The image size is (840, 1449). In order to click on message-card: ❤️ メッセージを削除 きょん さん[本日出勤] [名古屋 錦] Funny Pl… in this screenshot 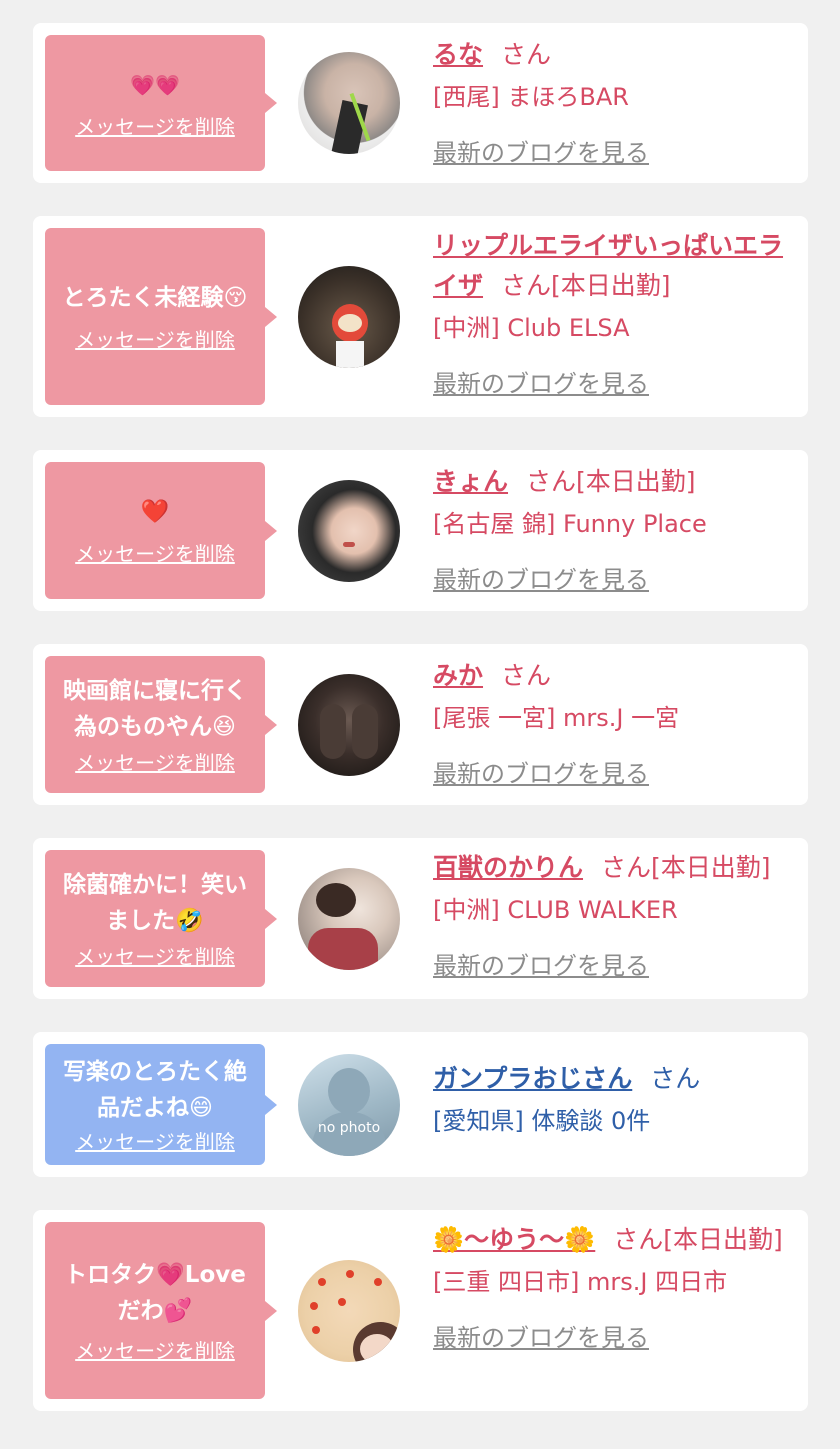, I will do `click(420, 530)`.